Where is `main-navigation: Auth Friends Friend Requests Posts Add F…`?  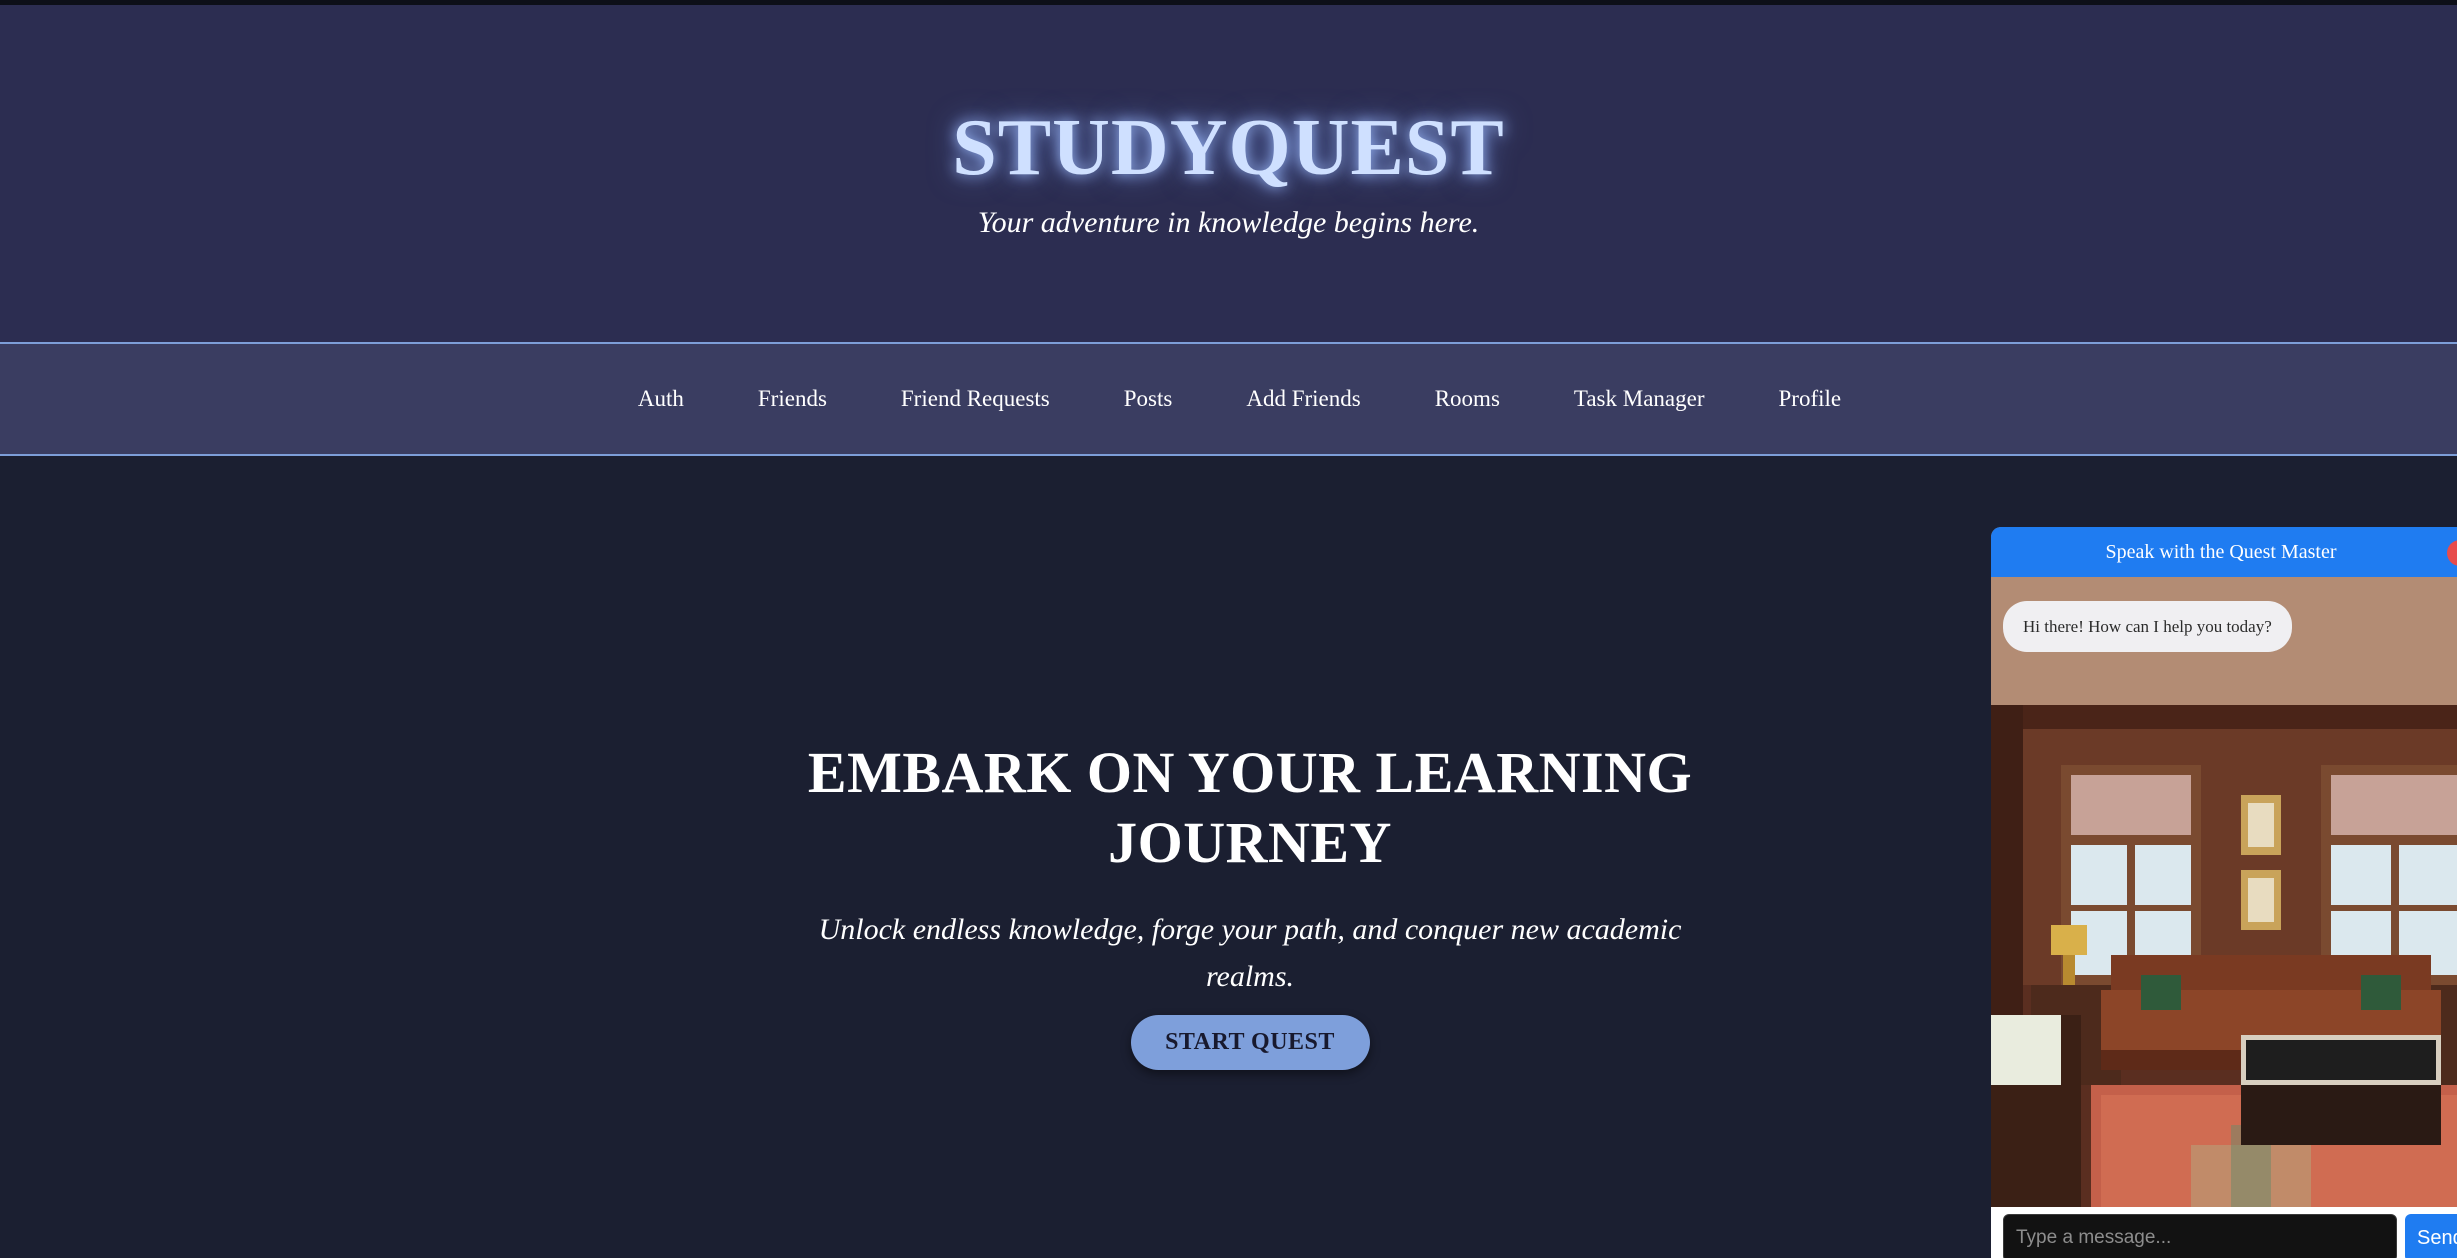 main-navigation: Auth Friends Friend Requests Posts Add F… is located at coordinates (1228, 399).